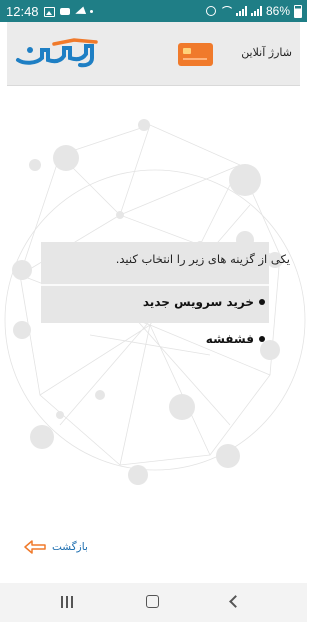 The height and width of the screenshot is (622, 320). What do you see at coordinates (67, 602) in the screenshot?
I see `recent-apps-icon` at bounding box center [67, 602].